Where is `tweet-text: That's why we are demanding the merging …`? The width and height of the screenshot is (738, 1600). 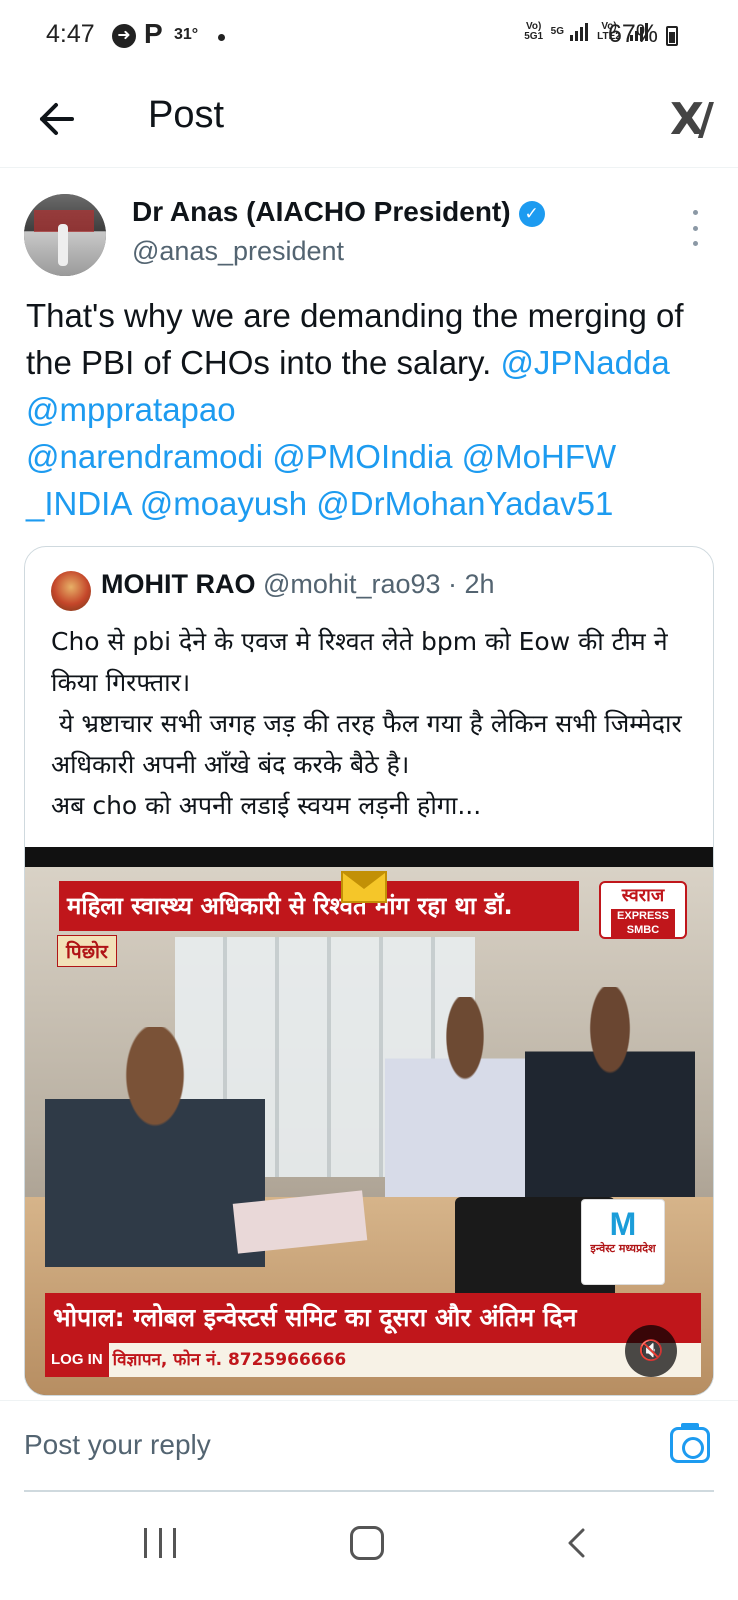
tweet-text: That's why we are demanding the merging … is located at coordinates (371, 409).